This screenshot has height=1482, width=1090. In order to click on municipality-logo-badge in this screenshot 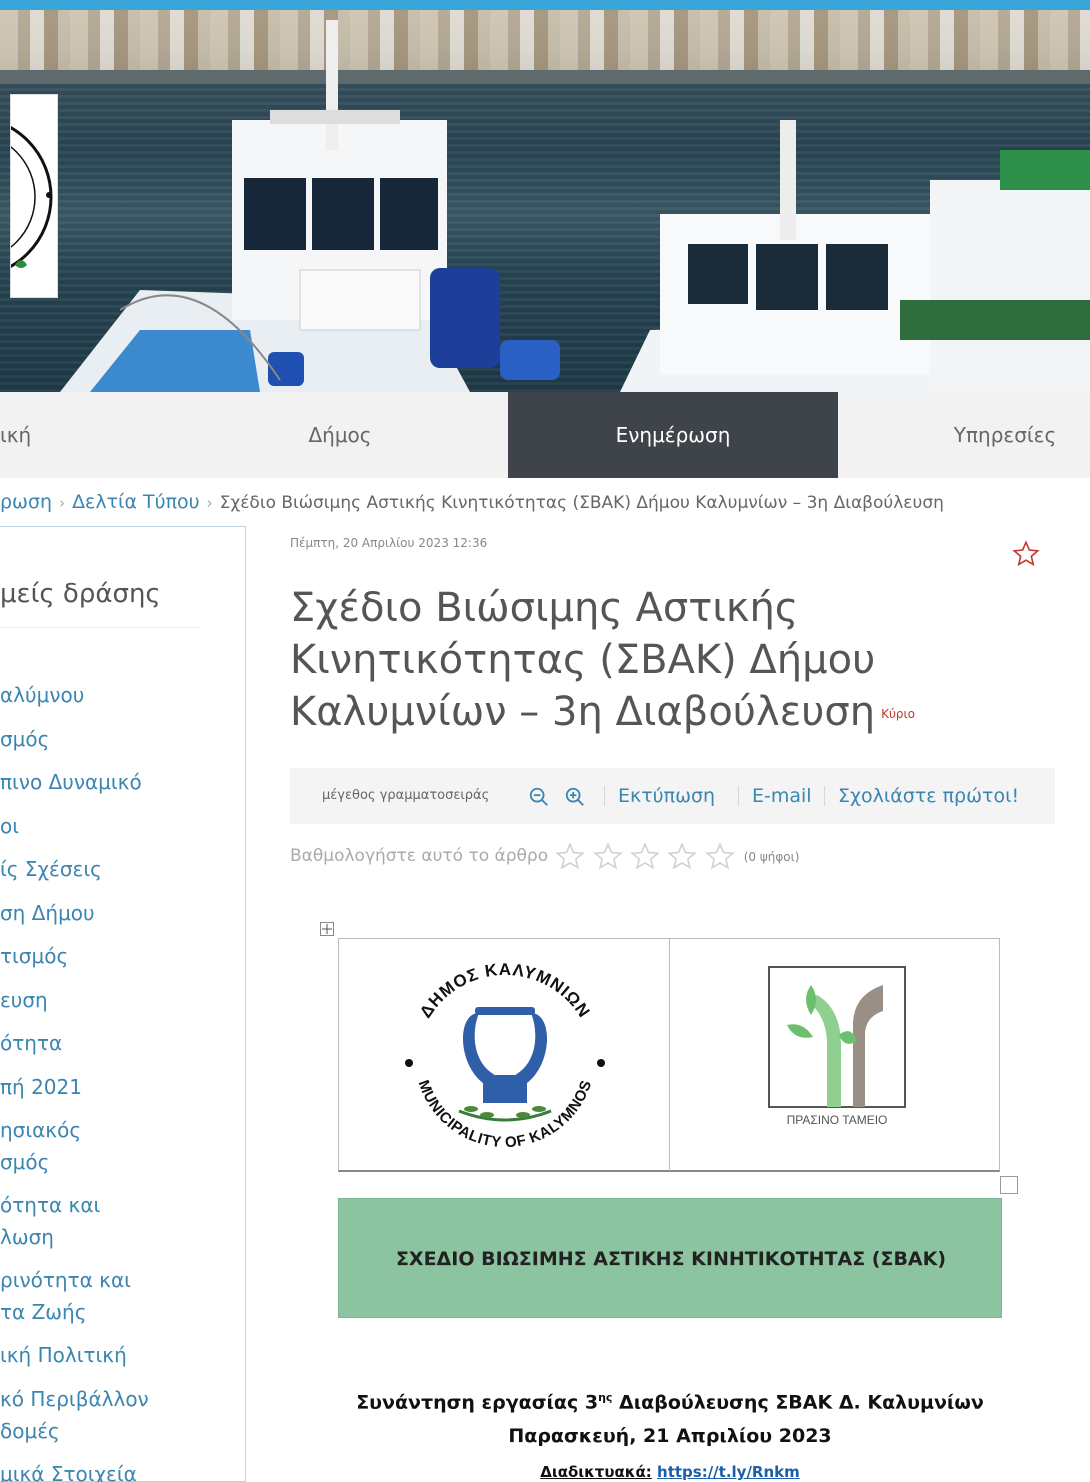, I will do `click(34, 196)`.